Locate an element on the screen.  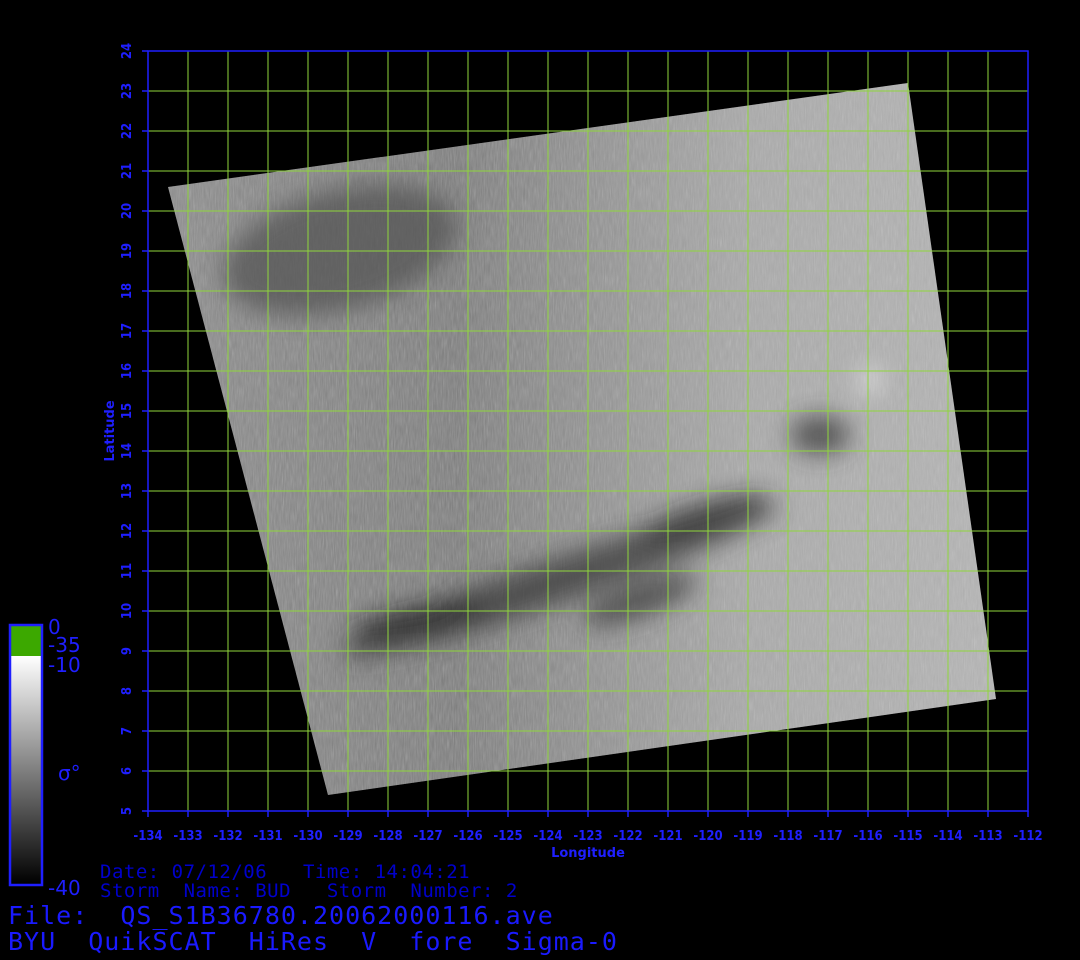
y-axis: 5 6 7 8 9 10 11 12 13 14 15 16 17 18 19 20 21 22 23 24 is located at coordinates (134, 429).